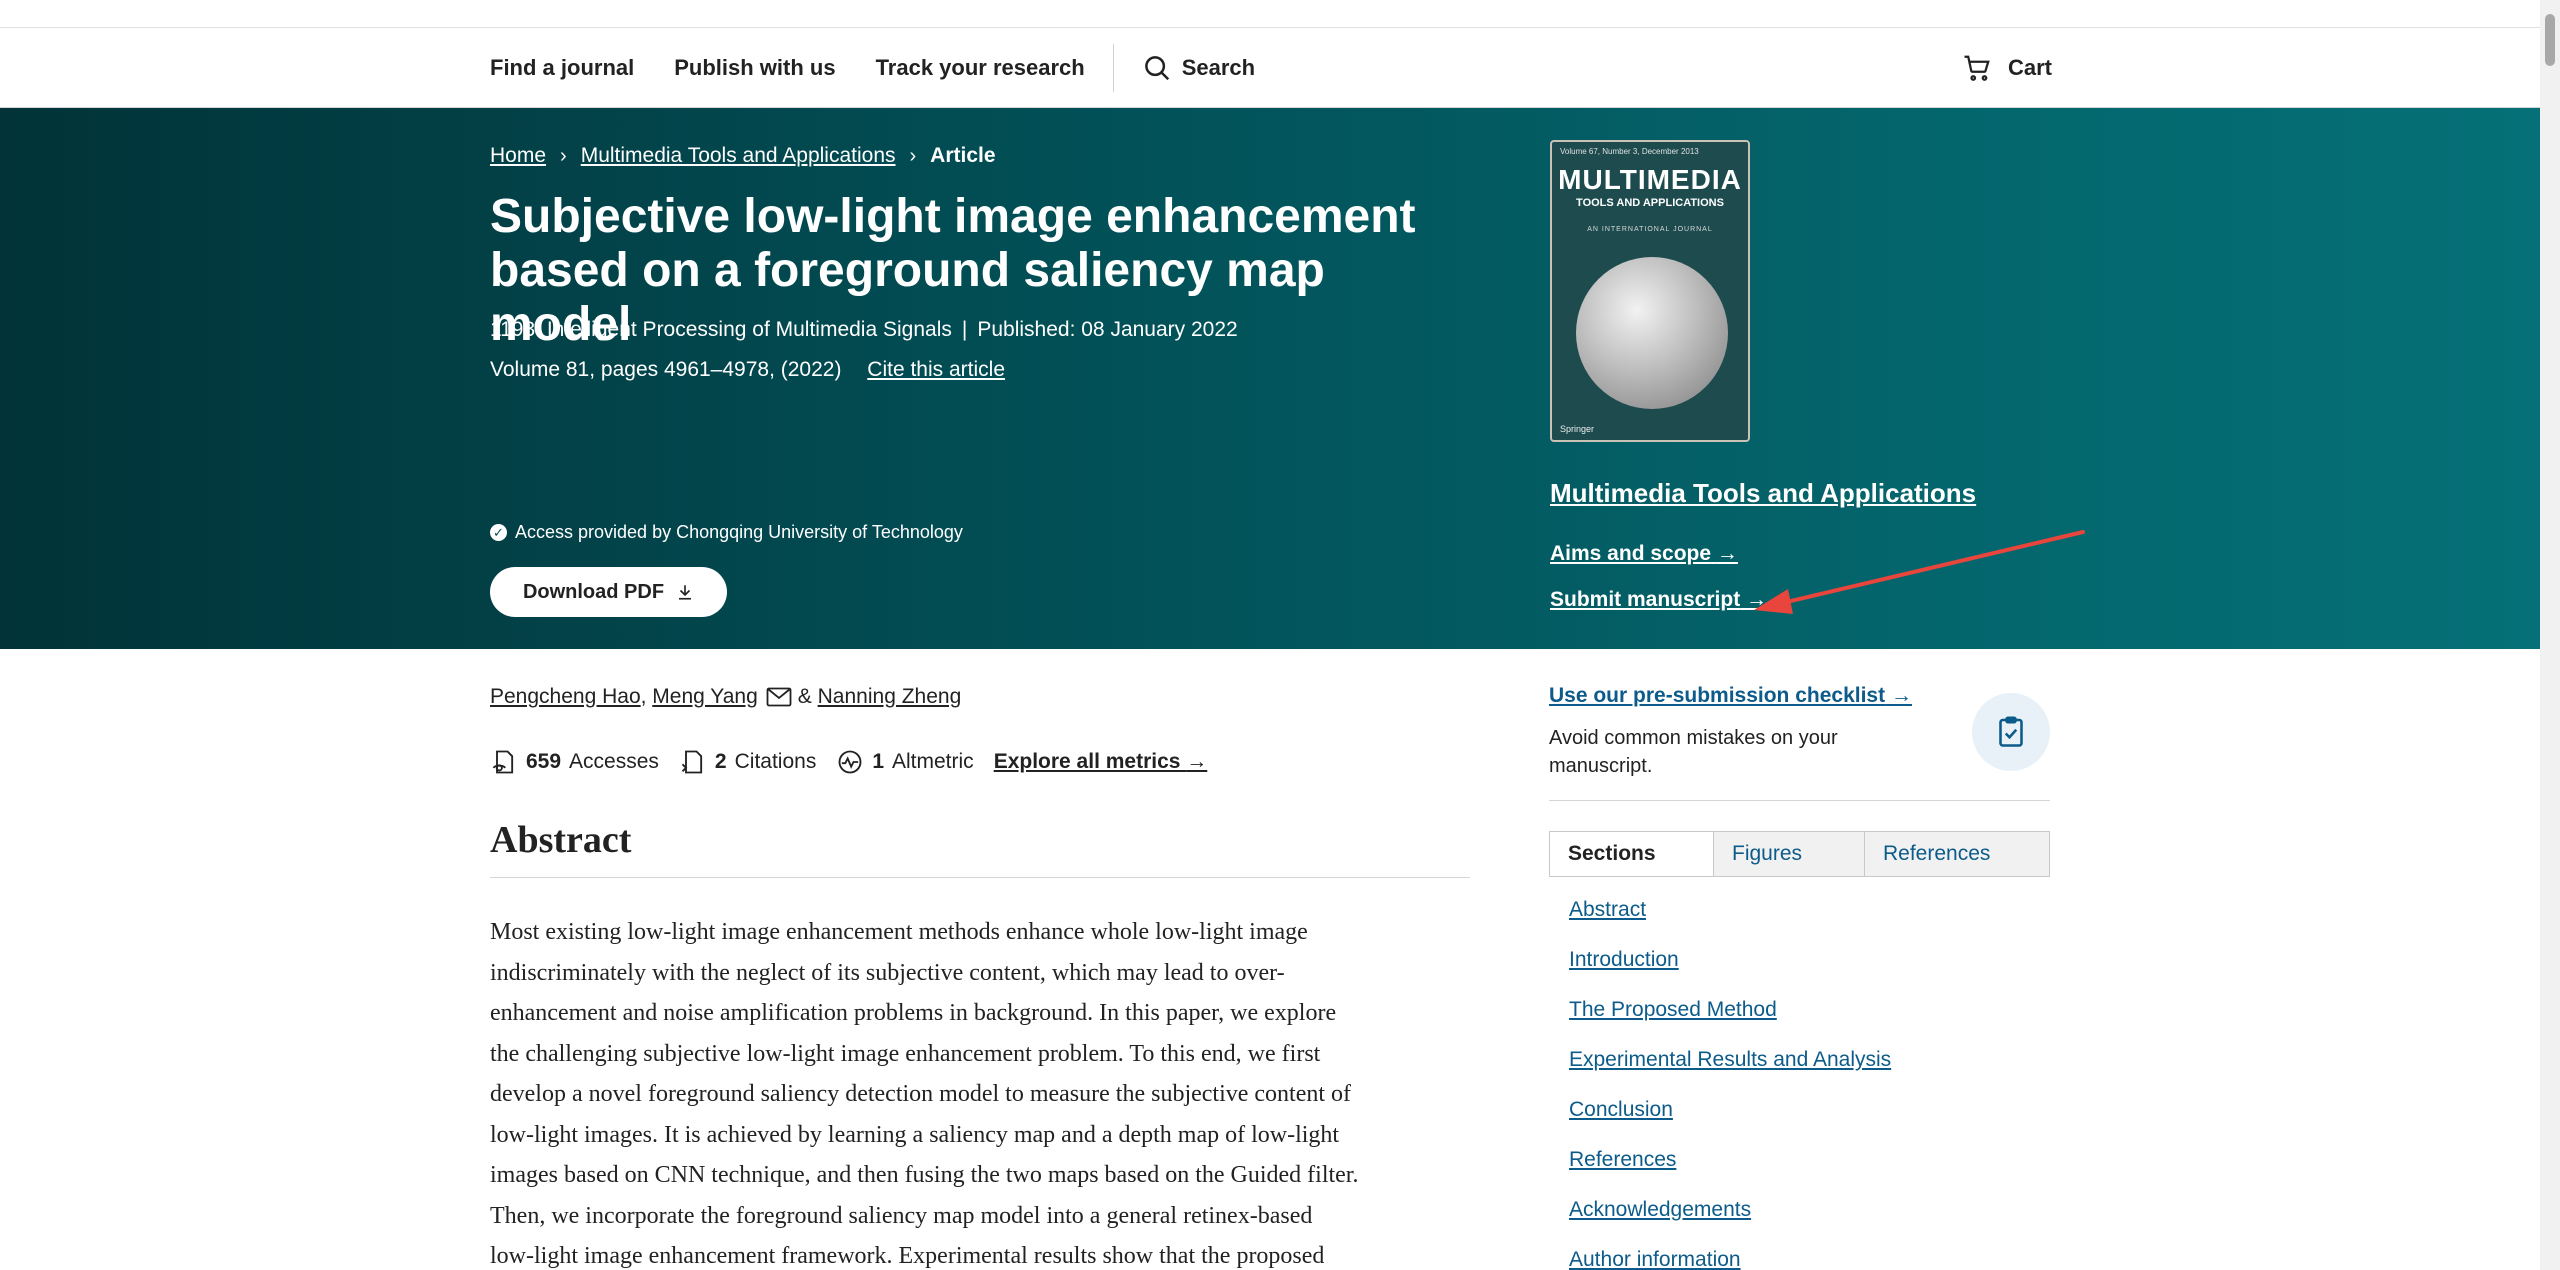 The image size is (2560, 1270). I want to click on author-list: Pengcheng Hao, Meng Yang & Nanning Zheng, so click(726, 697).